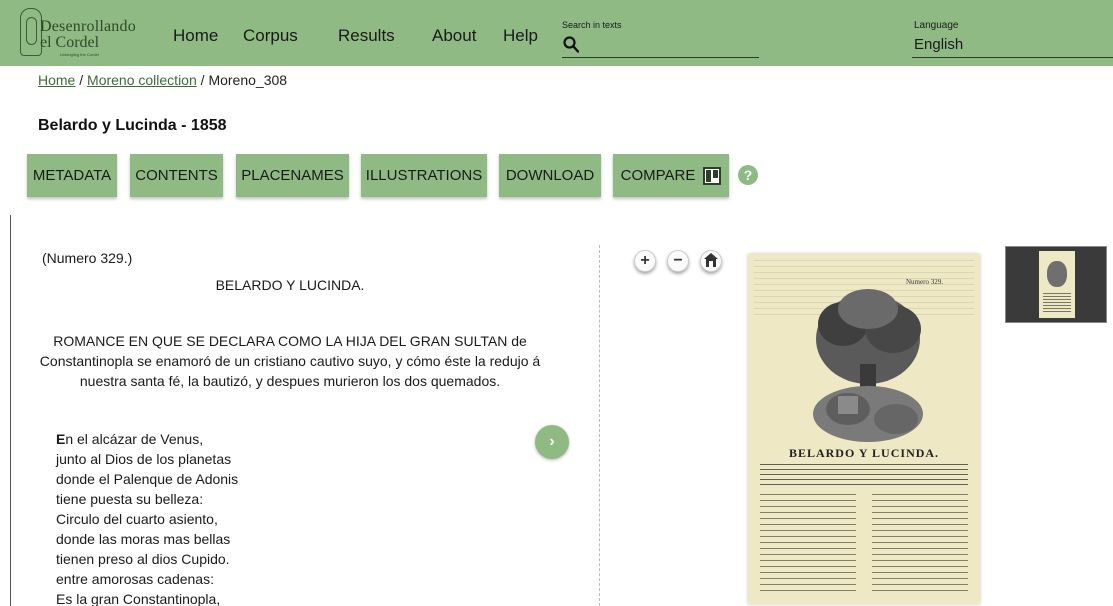  Describe the element at coordinates (571, 45) in the screenshot. I see `search-icon` at that location.